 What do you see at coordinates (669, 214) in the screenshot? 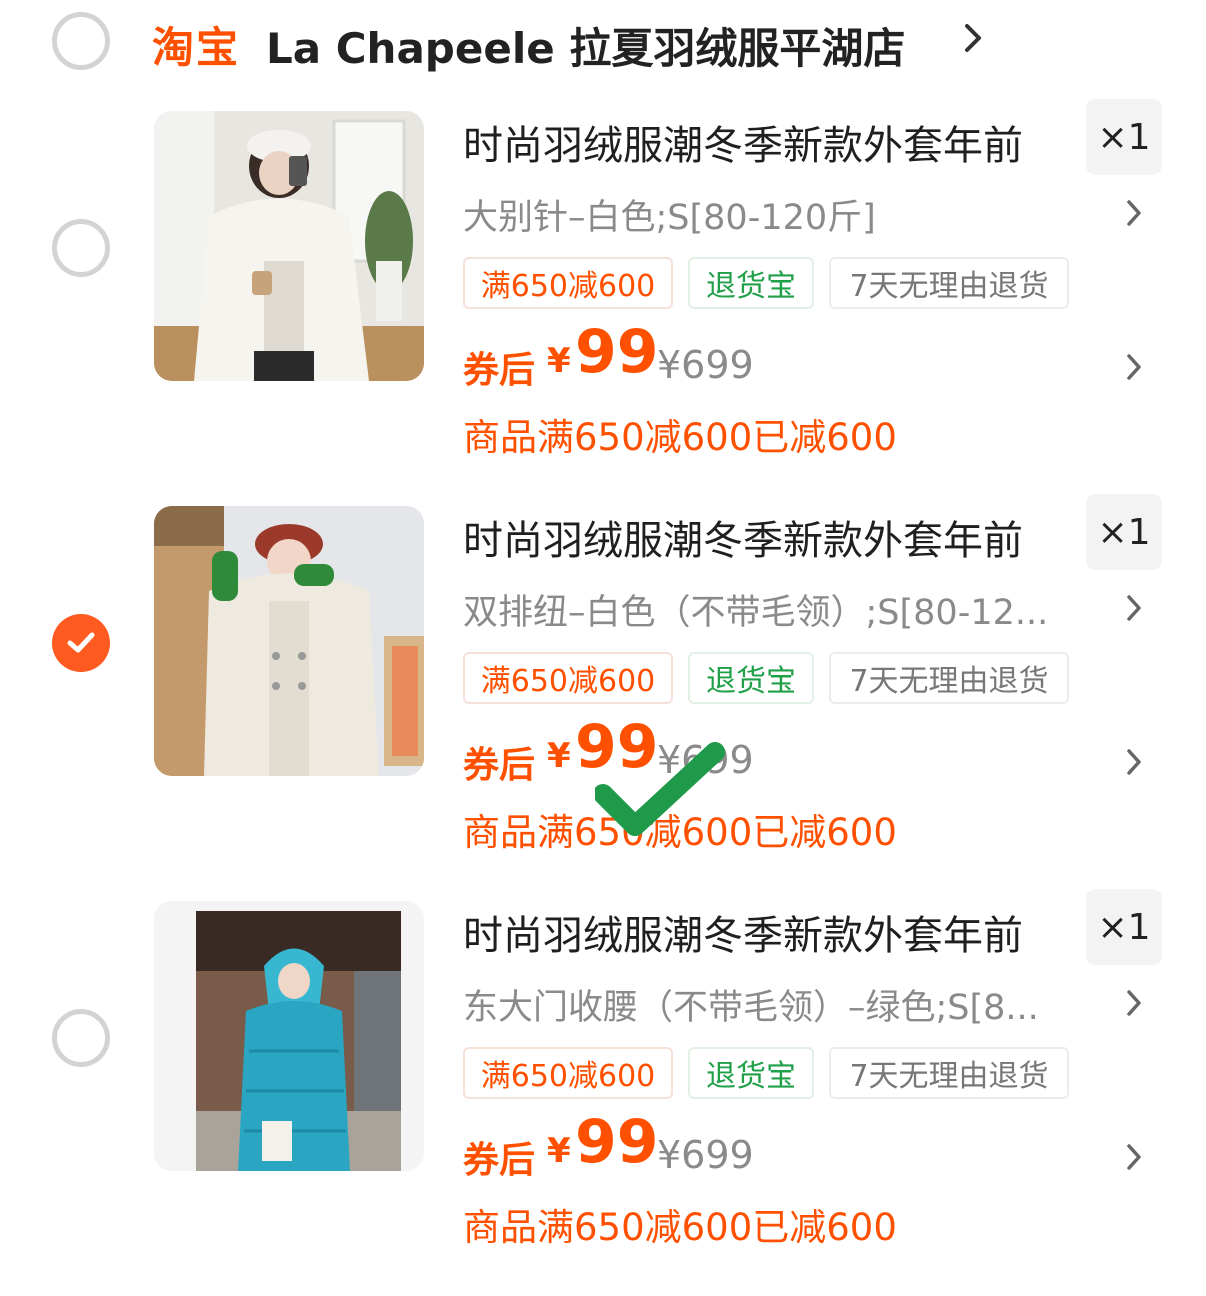
I see `sku-selector: 大别针–白色;S[80-120斤]` at bounding box center [669, 214].